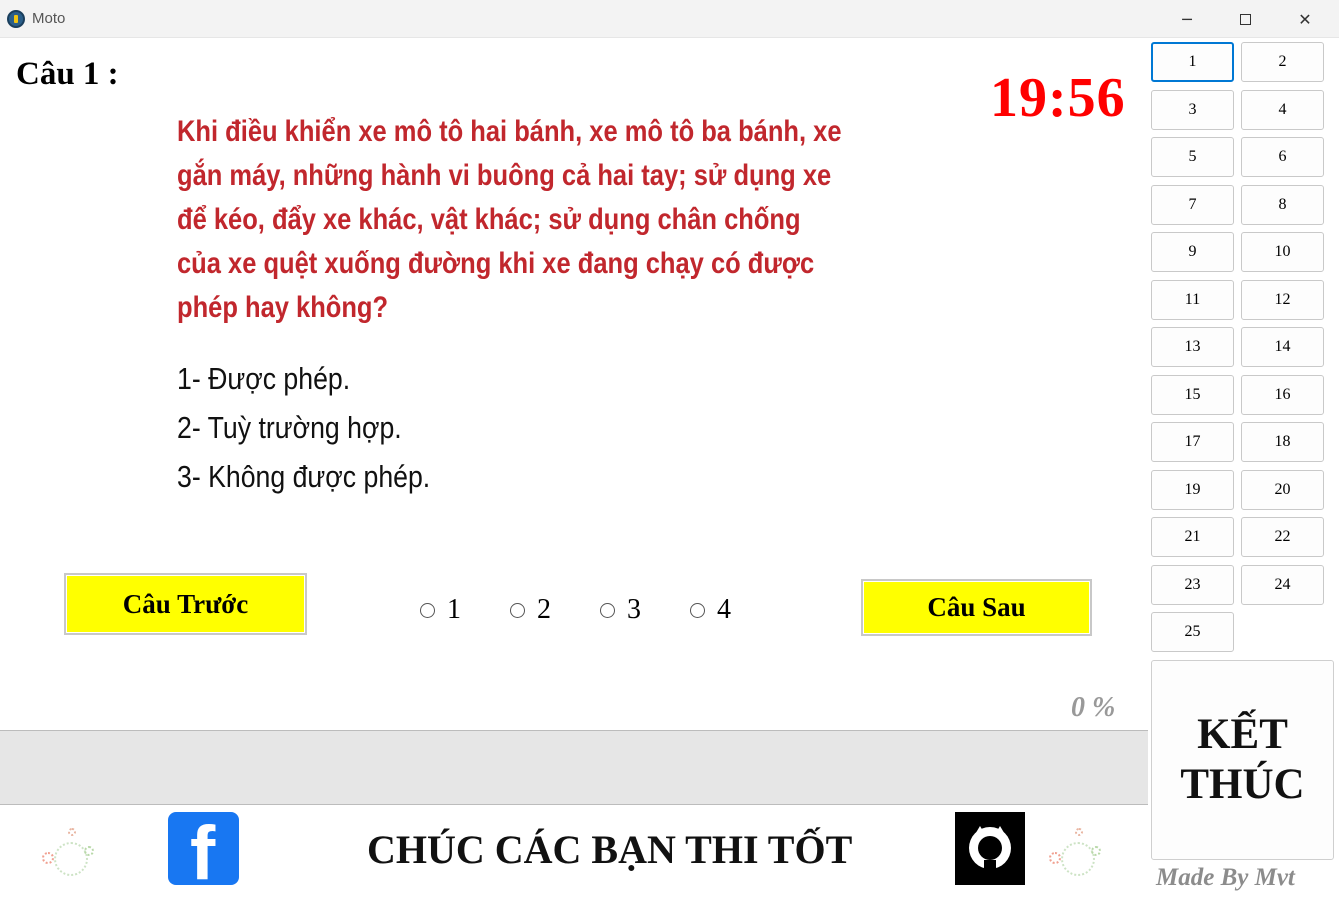 The image size is (1339, 902). What do you see at coordinates (1225, 877) in the screenshot?
I see `credit-text: Made By Mvt` at bounding box center [1225, 877].